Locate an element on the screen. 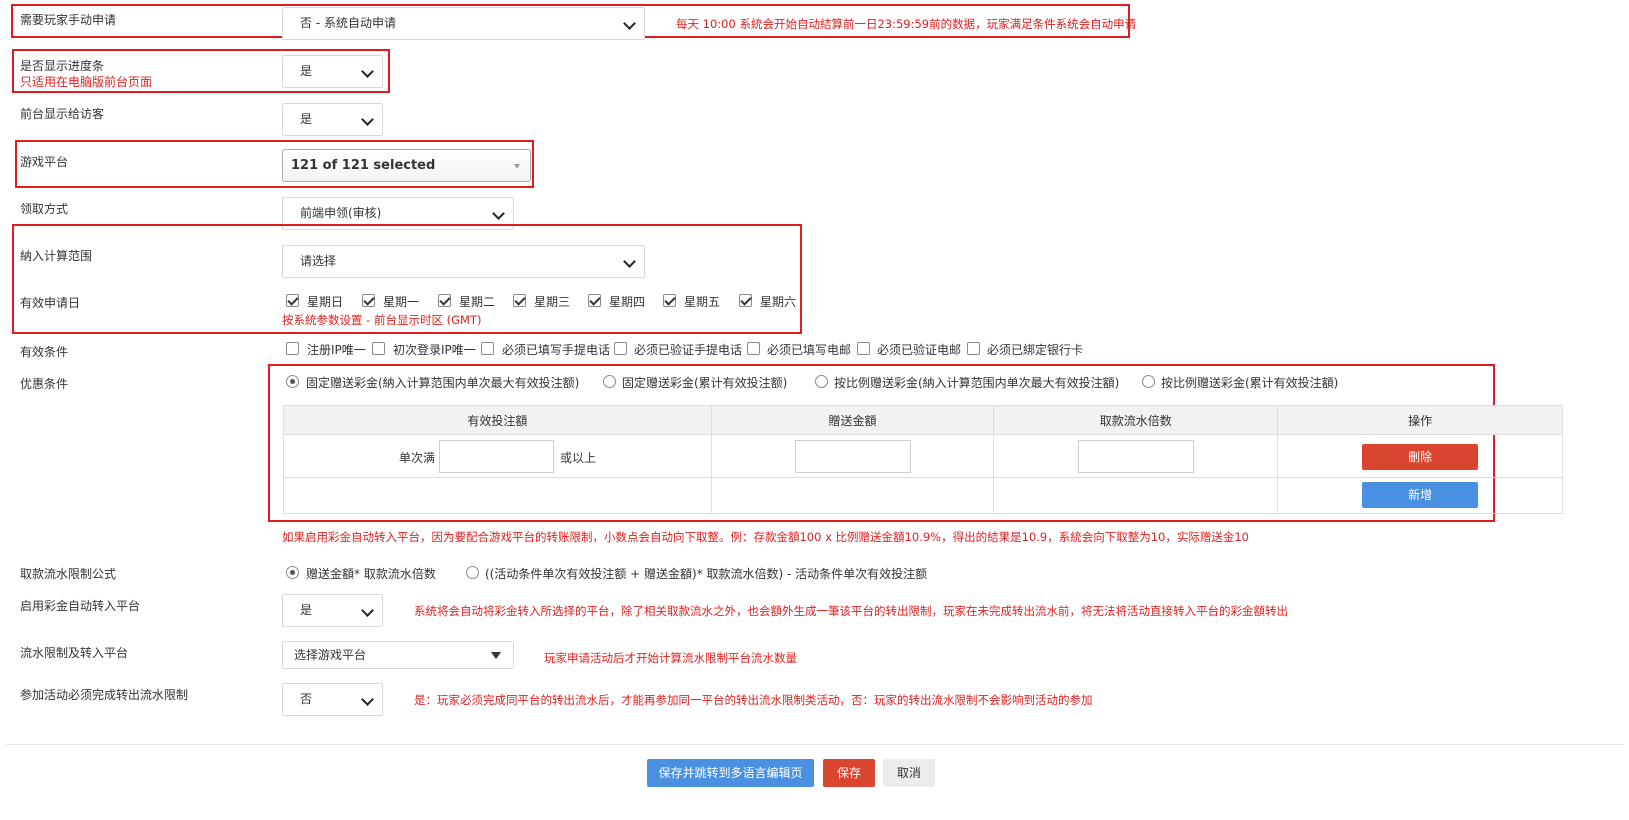 This screenshot has width=1629, height=820. select-claim-method-value: 前端申领(审核) is located at coordinates (341, 213).